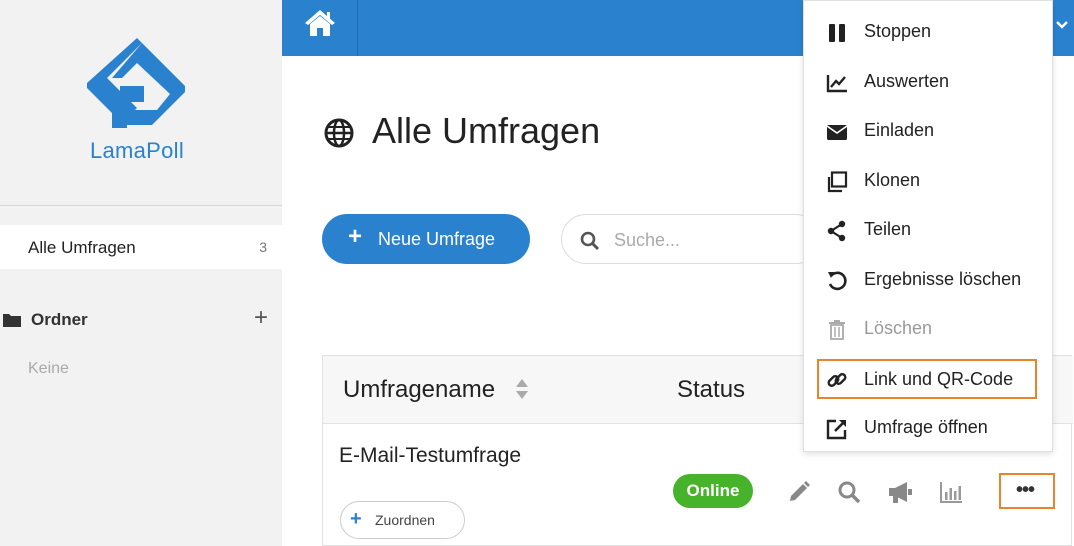 This screenshot has height=546, width=1074. I want to click on empty-folders-text: Keine, so click(48, 368).